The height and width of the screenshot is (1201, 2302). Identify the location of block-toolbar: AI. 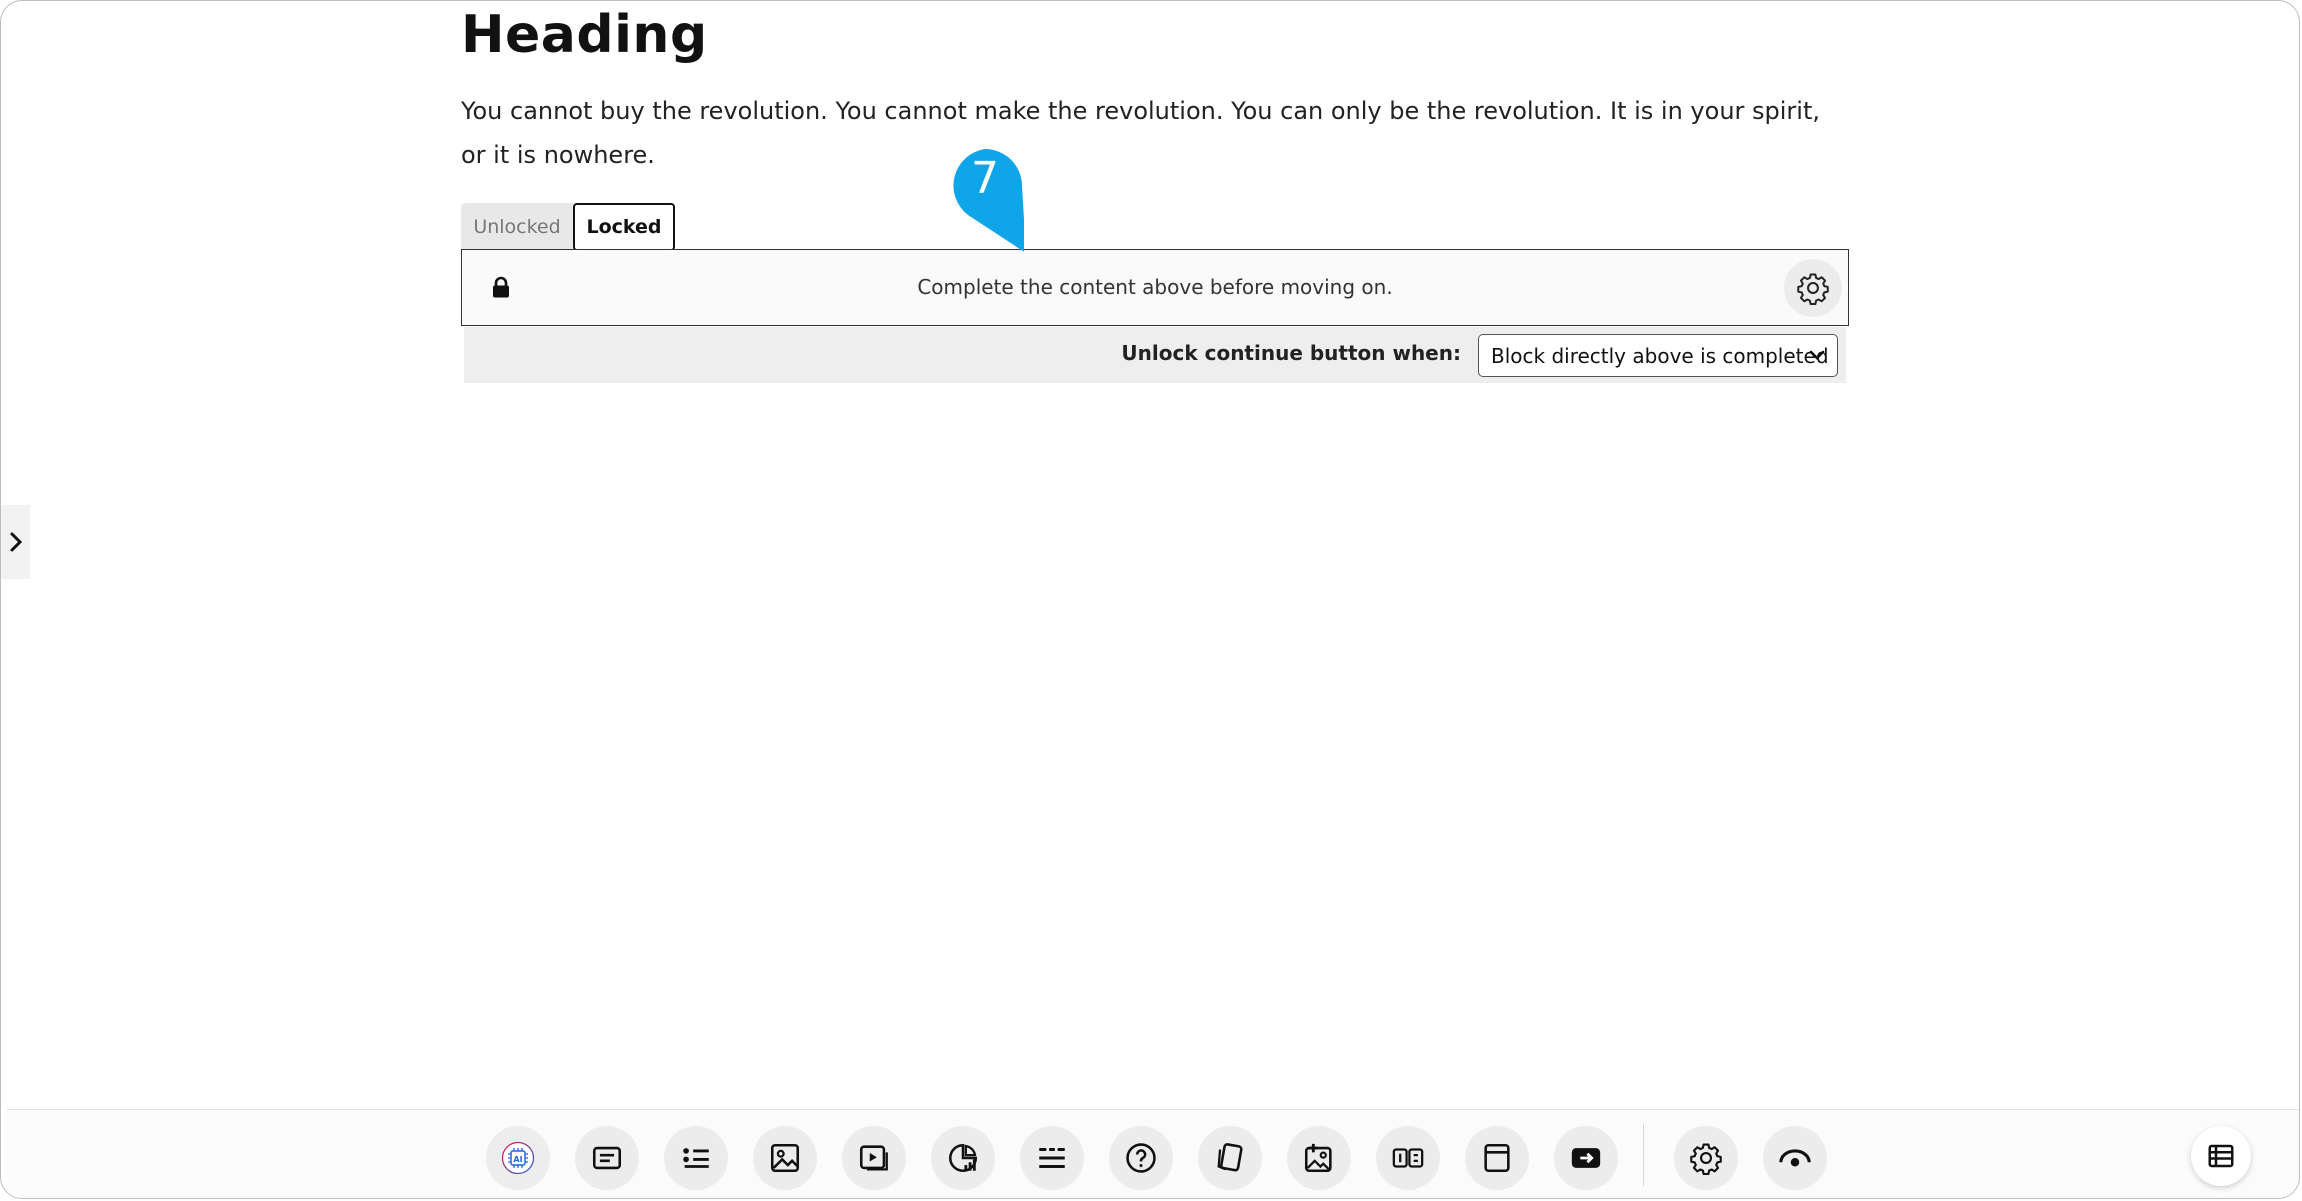
(1153, 1153).